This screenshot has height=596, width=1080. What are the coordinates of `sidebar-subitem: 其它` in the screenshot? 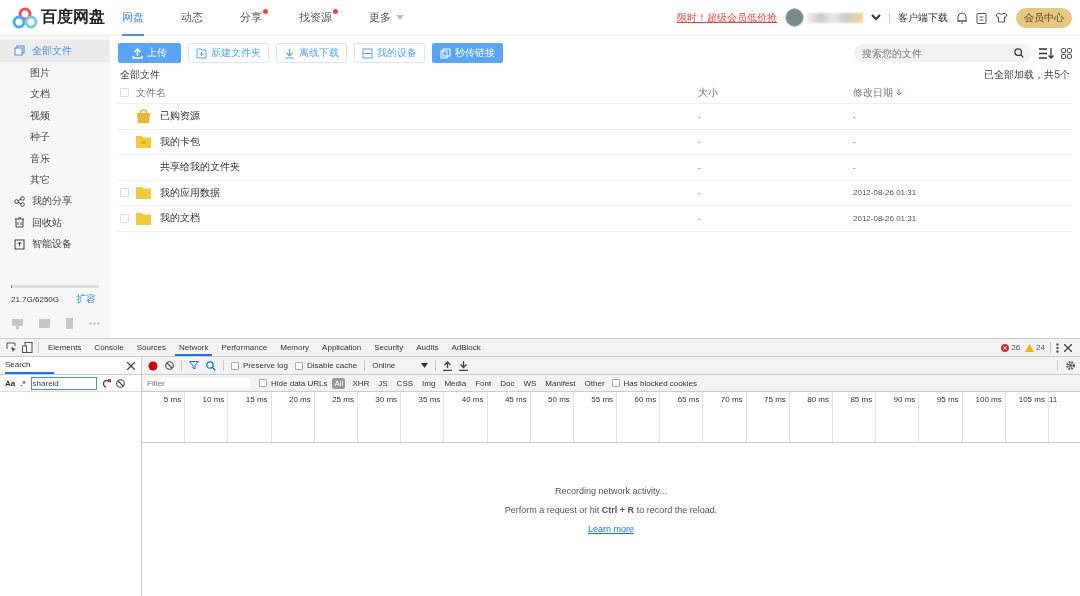 It's located at (55, 180).